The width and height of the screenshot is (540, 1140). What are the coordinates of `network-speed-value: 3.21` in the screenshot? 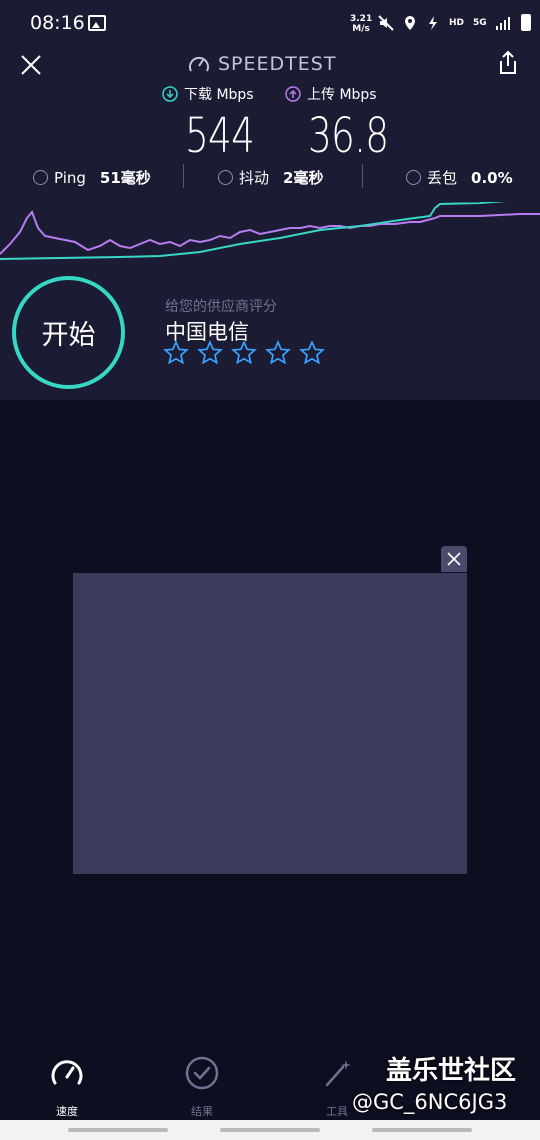 It's located at (361, 19).